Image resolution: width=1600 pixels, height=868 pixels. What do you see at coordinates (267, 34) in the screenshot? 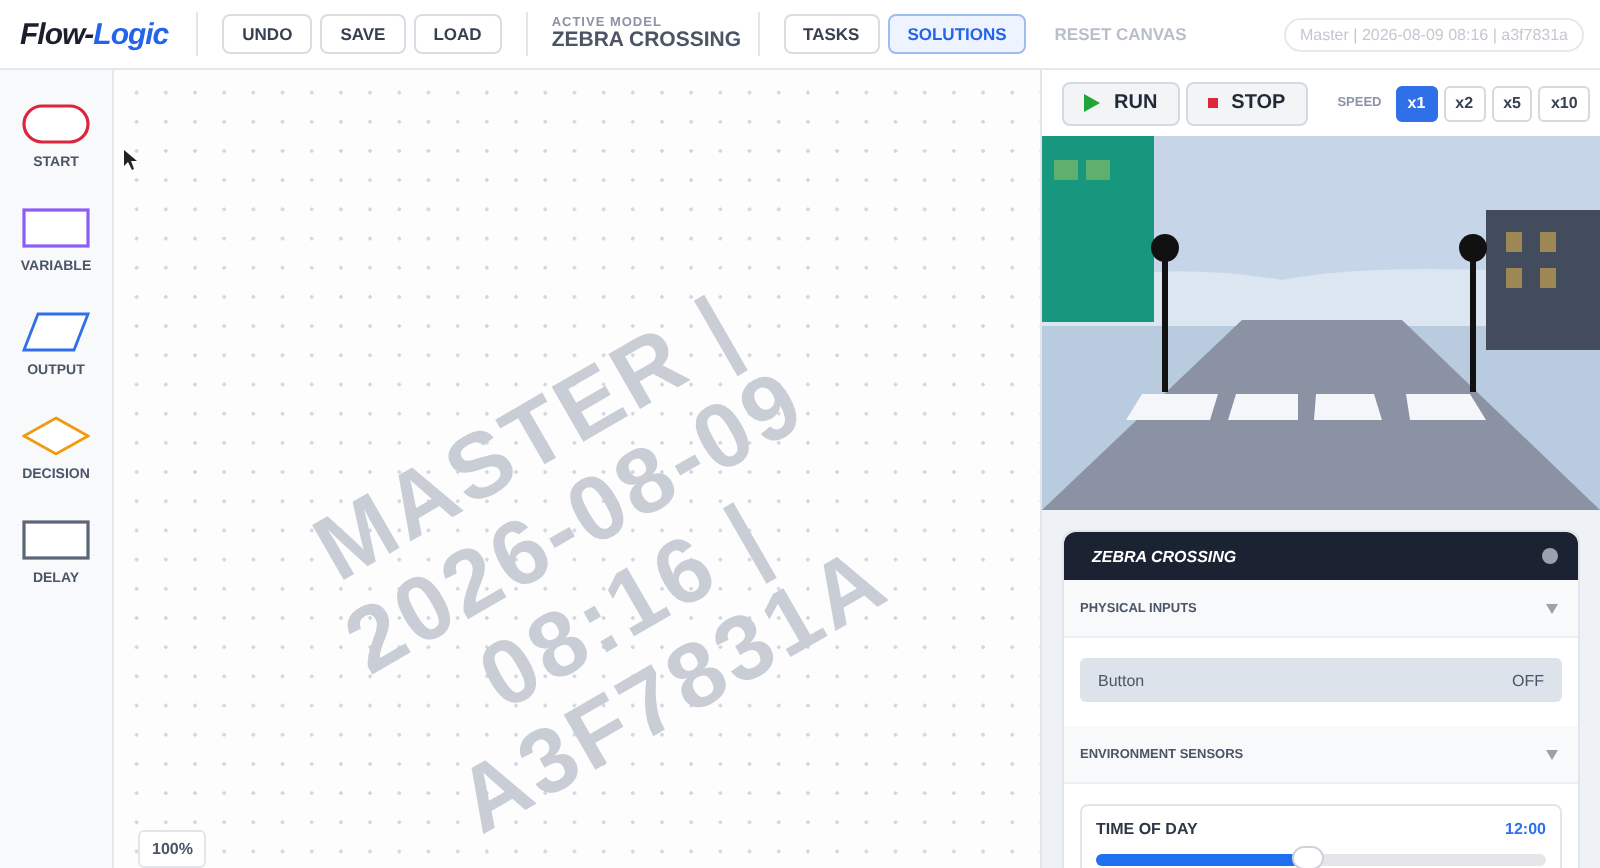
I see `toolbar-button: UNDO` at bounding box center [267, 34].